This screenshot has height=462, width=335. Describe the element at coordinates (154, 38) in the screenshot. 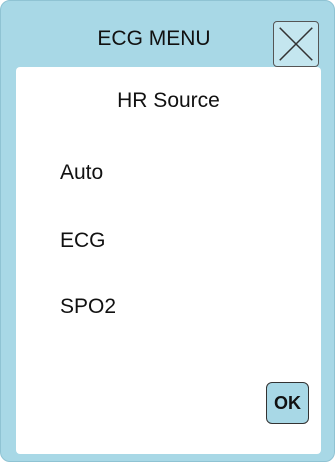

I see `dialog-title: ECG MENU` at that location.